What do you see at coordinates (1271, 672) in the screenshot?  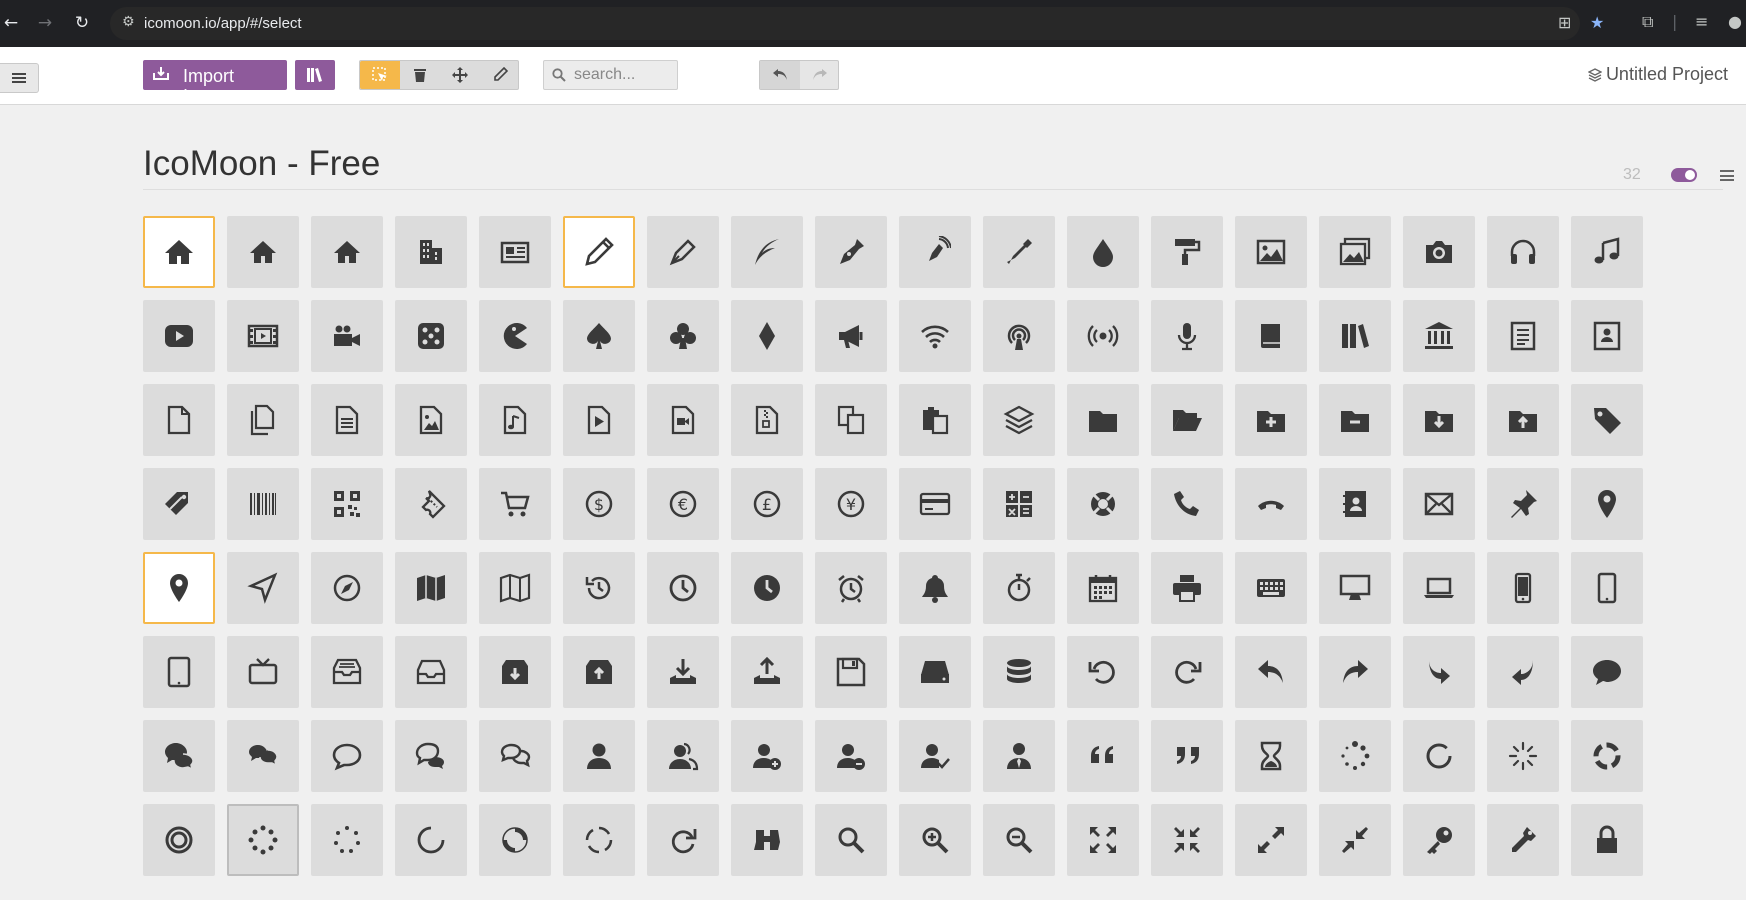 I see `icon-tile-undo2` at bounding box center [1271, 672].